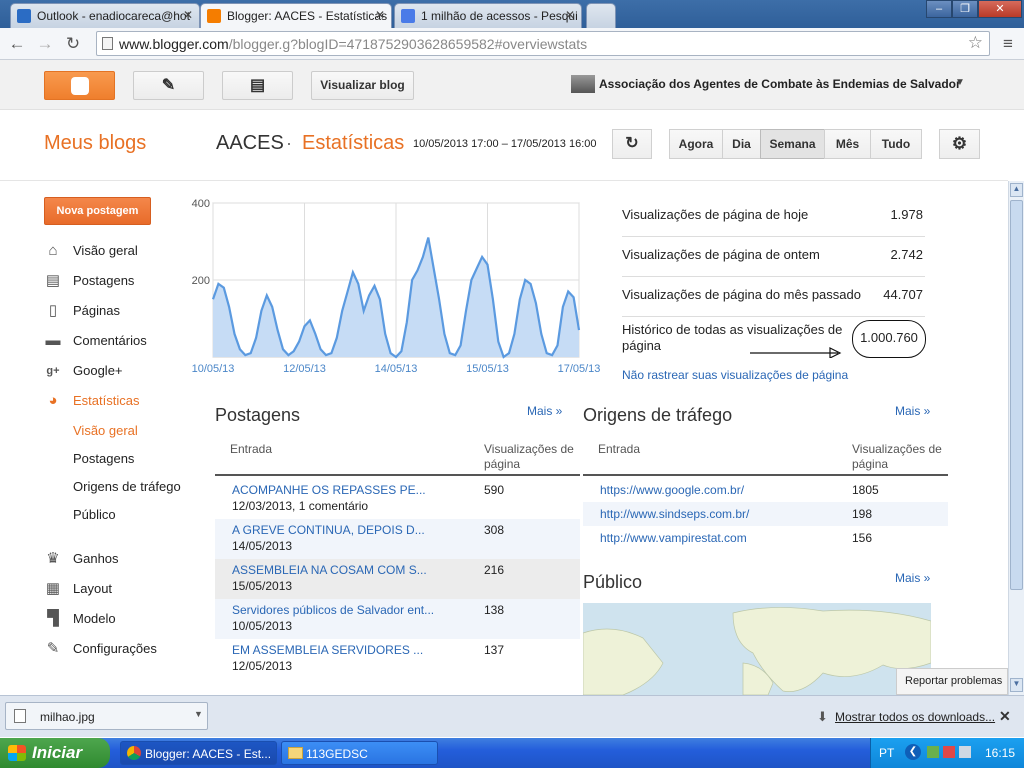 This screenshot has height=768, width=1024. What do you see at coordinates (499, 16) in the screenshot?
I see `tab-label: 1 milhão de acessos - Pesqui` at bounding box center [499, 16].